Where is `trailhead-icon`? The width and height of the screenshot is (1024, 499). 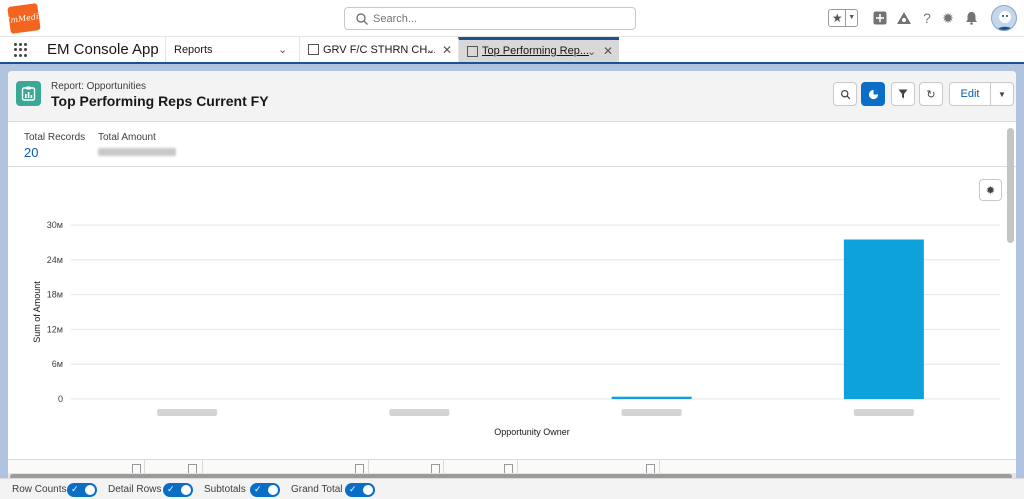
trailhead-icon is located at coordinates (904, 18).